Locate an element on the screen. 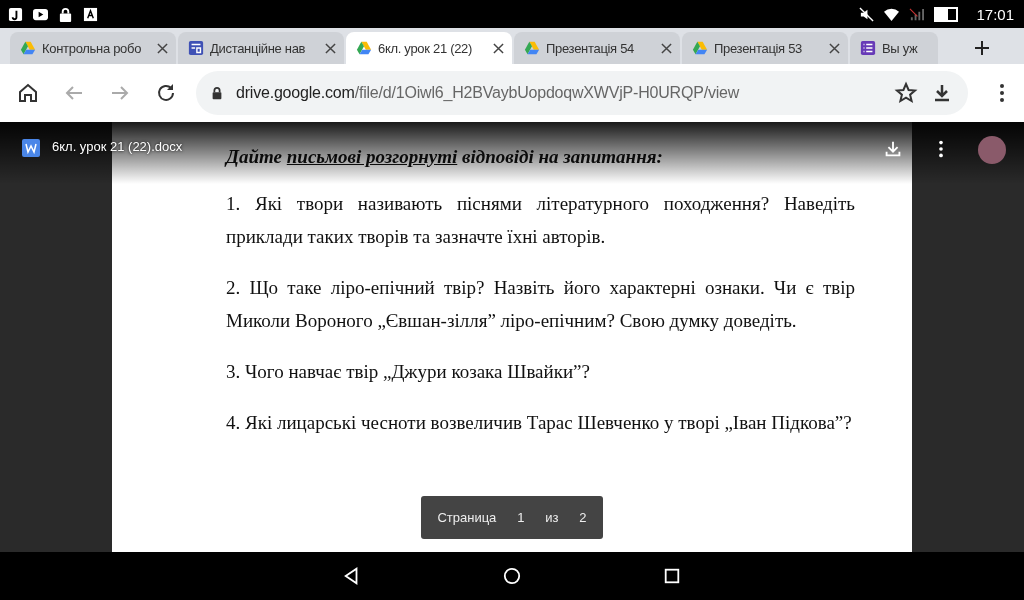 The width and height of the screenshot is (1024, 600). question-paragraph: 3. Чого навчає твір „Джури козака Швайки”? is located at coordinates (408, 372).